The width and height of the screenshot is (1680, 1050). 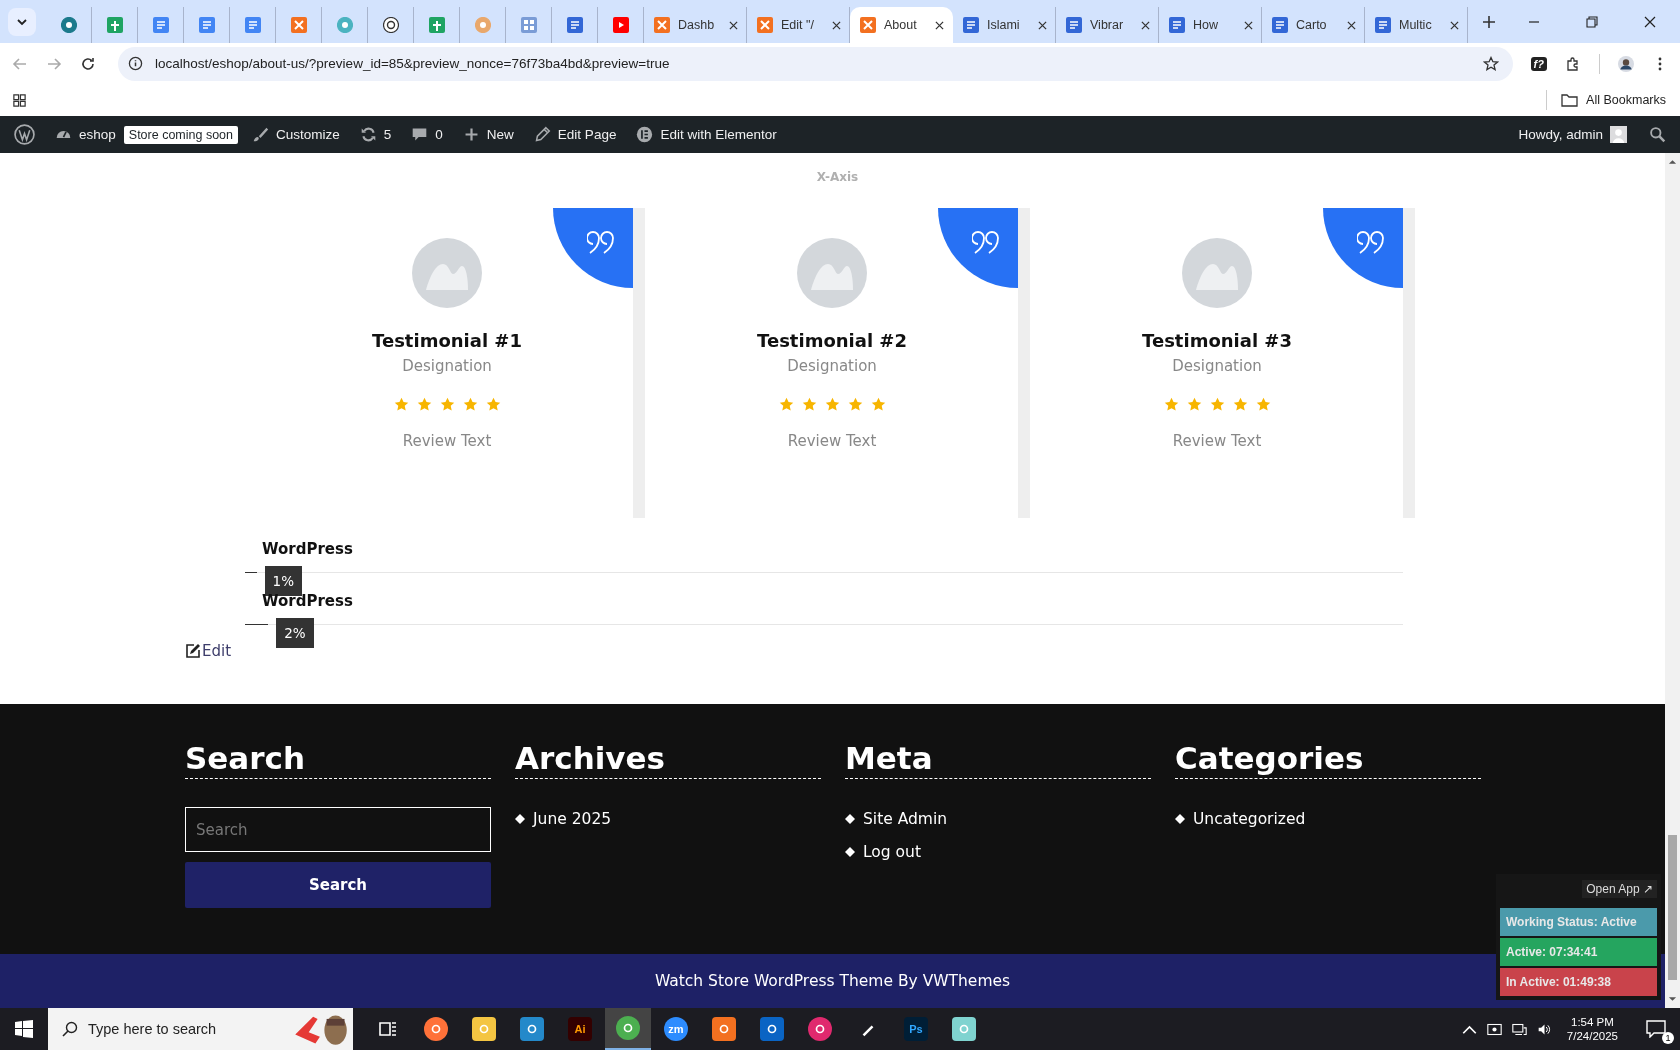 What do you see at coordinates (1572, 134) in the screenshot?
I see `account-menu: Howdy, admin` at bounding box center [1572, 134].